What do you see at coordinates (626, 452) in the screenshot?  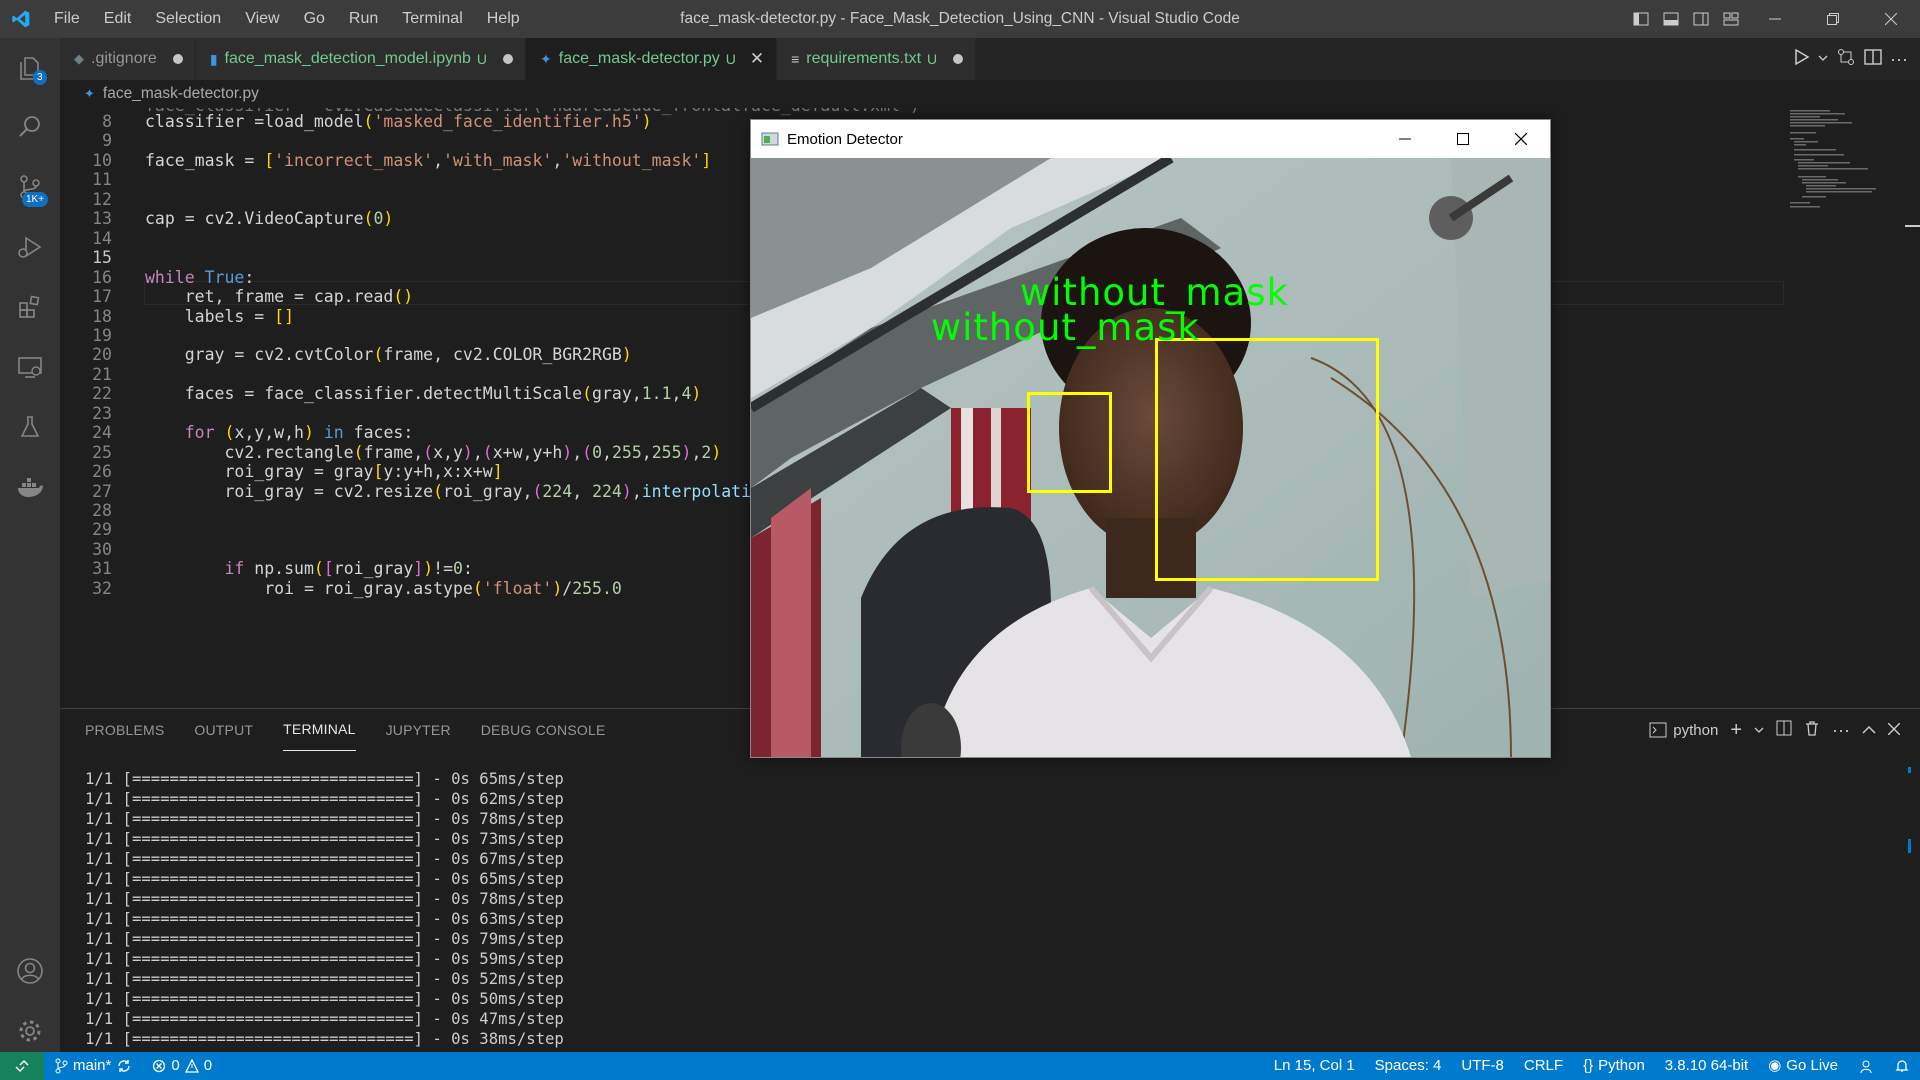 I see `code-token: 255` at bounding box center [626, 452].